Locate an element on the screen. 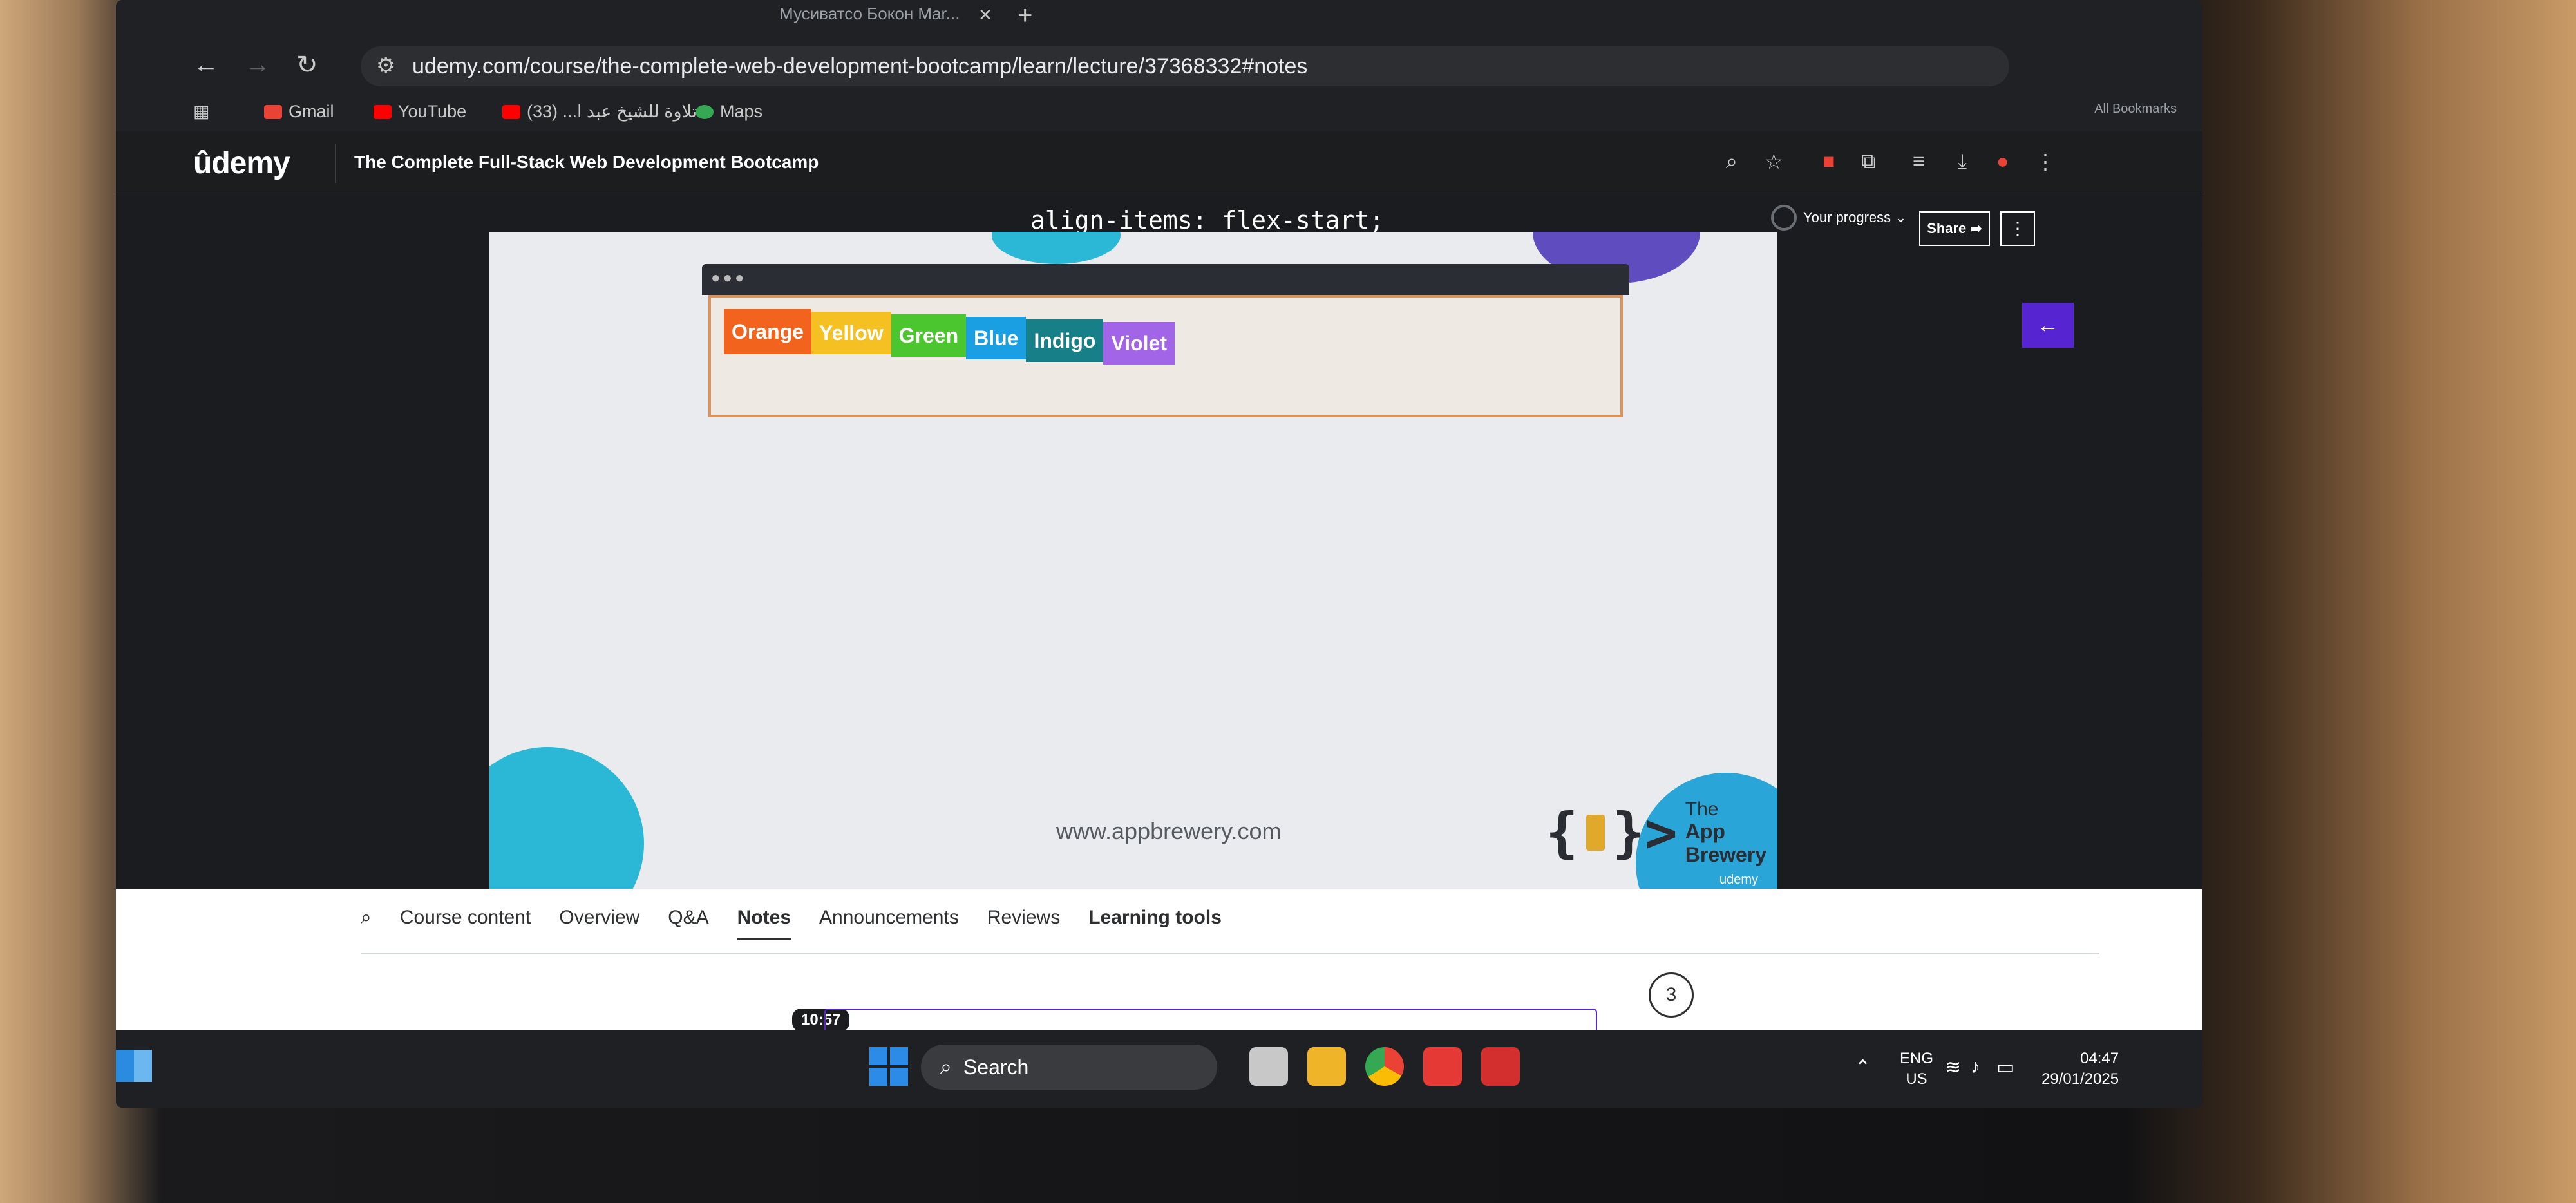 This screenshot has height=1203, width=2576. tab-learning-tools: Learning tools is located at coordinates (1155, 918).